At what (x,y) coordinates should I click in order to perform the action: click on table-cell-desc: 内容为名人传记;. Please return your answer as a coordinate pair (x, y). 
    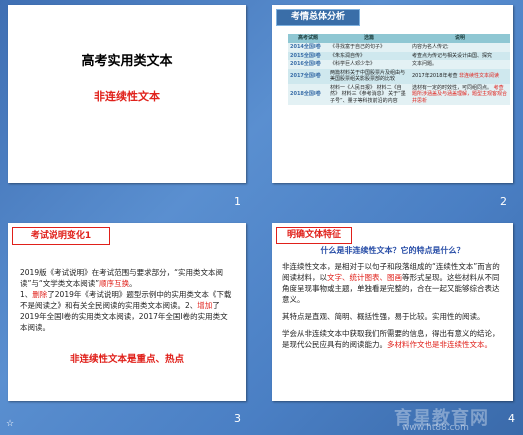
    Looking at the image, I should click on (460, 47).